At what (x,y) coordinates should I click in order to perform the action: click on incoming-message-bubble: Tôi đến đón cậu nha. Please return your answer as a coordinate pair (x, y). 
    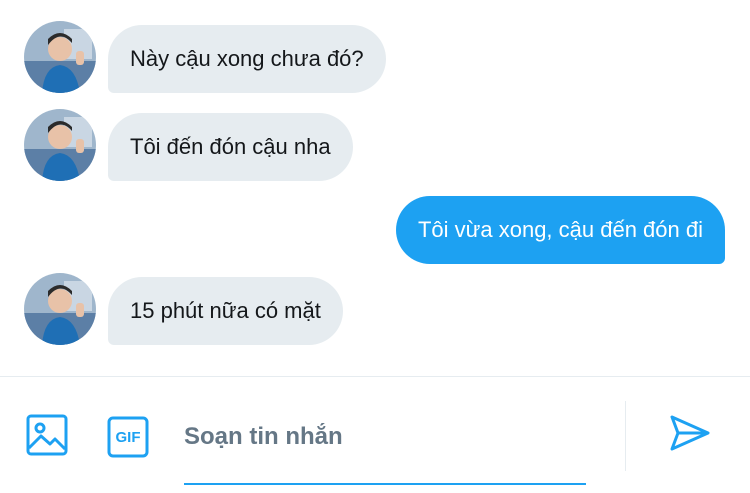
    Looking at the image, I should click on (230, 147).